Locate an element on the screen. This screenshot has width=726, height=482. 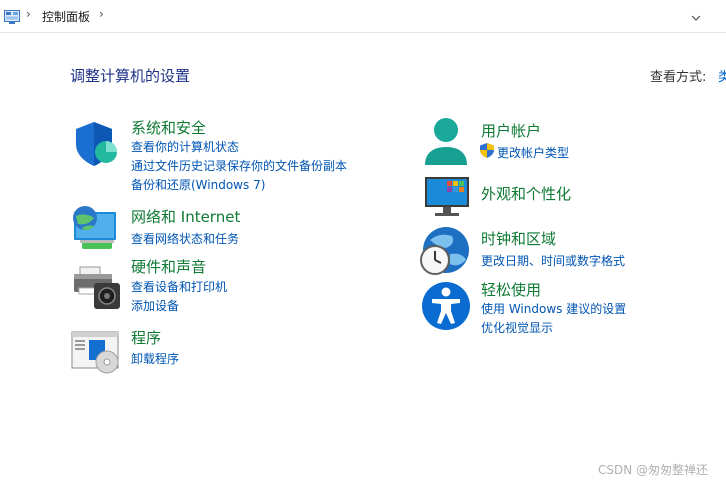
link-add-device: 添加设备 is located at coordinates (155, 305).